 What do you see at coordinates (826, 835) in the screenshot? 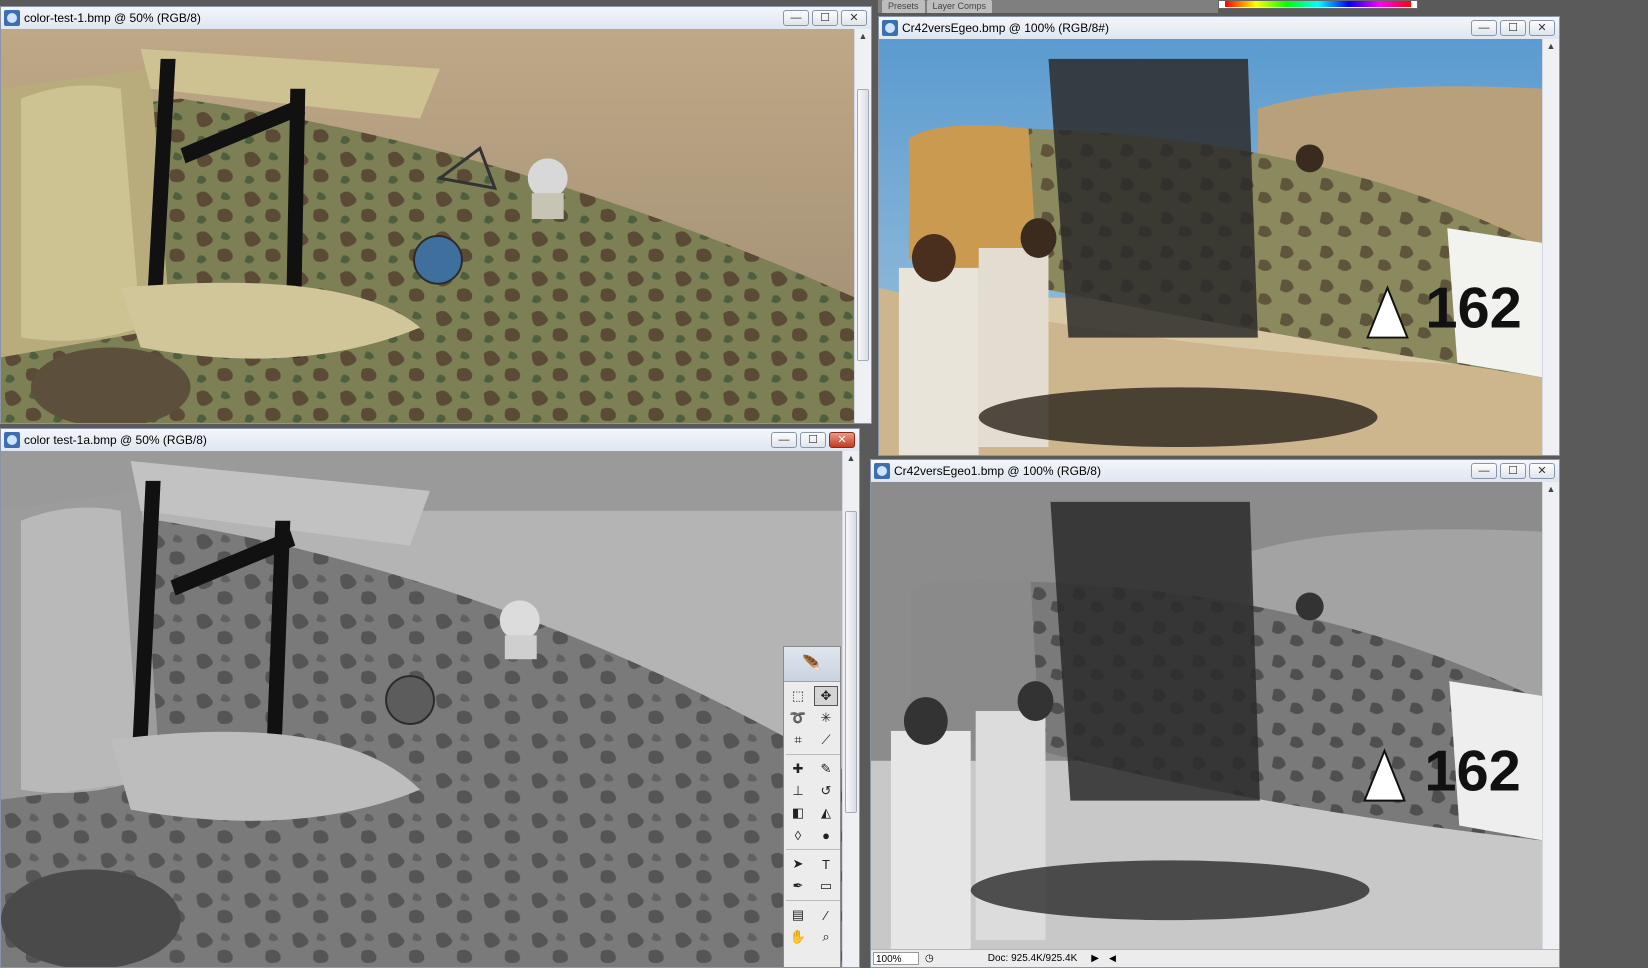
I see `dodge-icon: ●` at bounding box center [826, 835].